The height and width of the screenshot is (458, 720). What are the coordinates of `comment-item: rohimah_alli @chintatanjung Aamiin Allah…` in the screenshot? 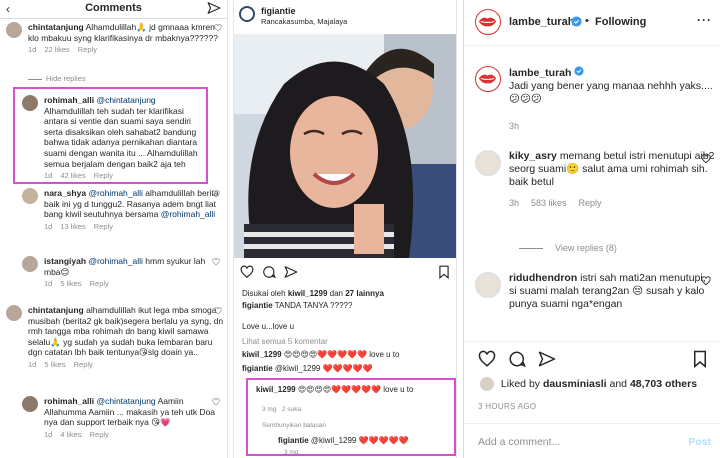 It's located at (122, 418).